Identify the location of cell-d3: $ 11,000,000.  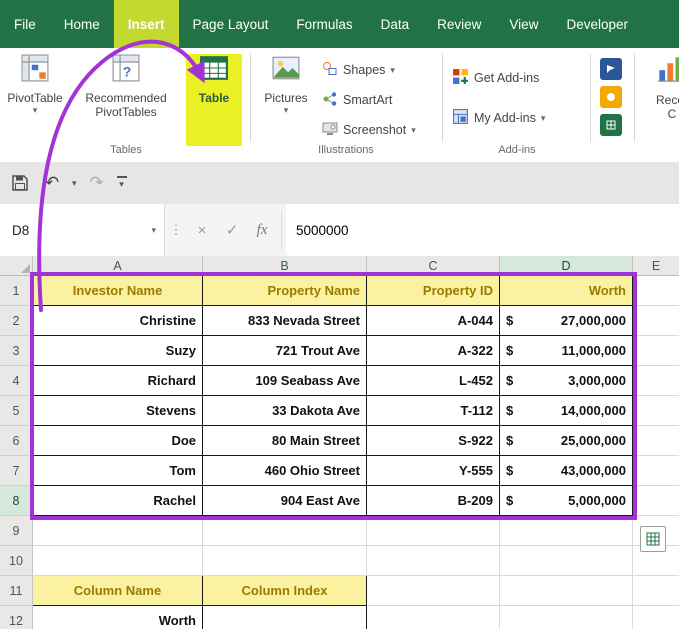
(566, 351).